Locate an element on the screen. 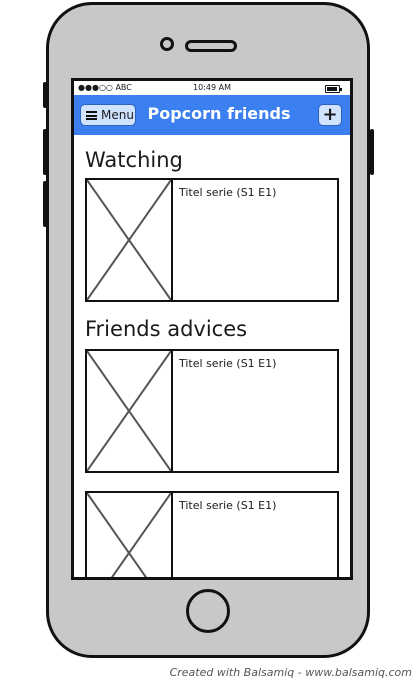 This screenshot has height=682, width=414. section-title-watching: Watching is located at coordinates (134, 160).